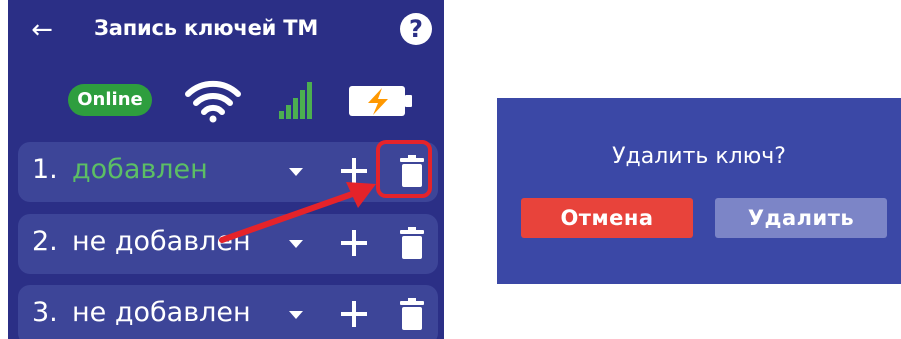 Image resolution: width=901 pixels, height=339 pixels. Describe the element at coordinates (380, 101) in the screenshot. I see `battery-charging-icon` at that location.